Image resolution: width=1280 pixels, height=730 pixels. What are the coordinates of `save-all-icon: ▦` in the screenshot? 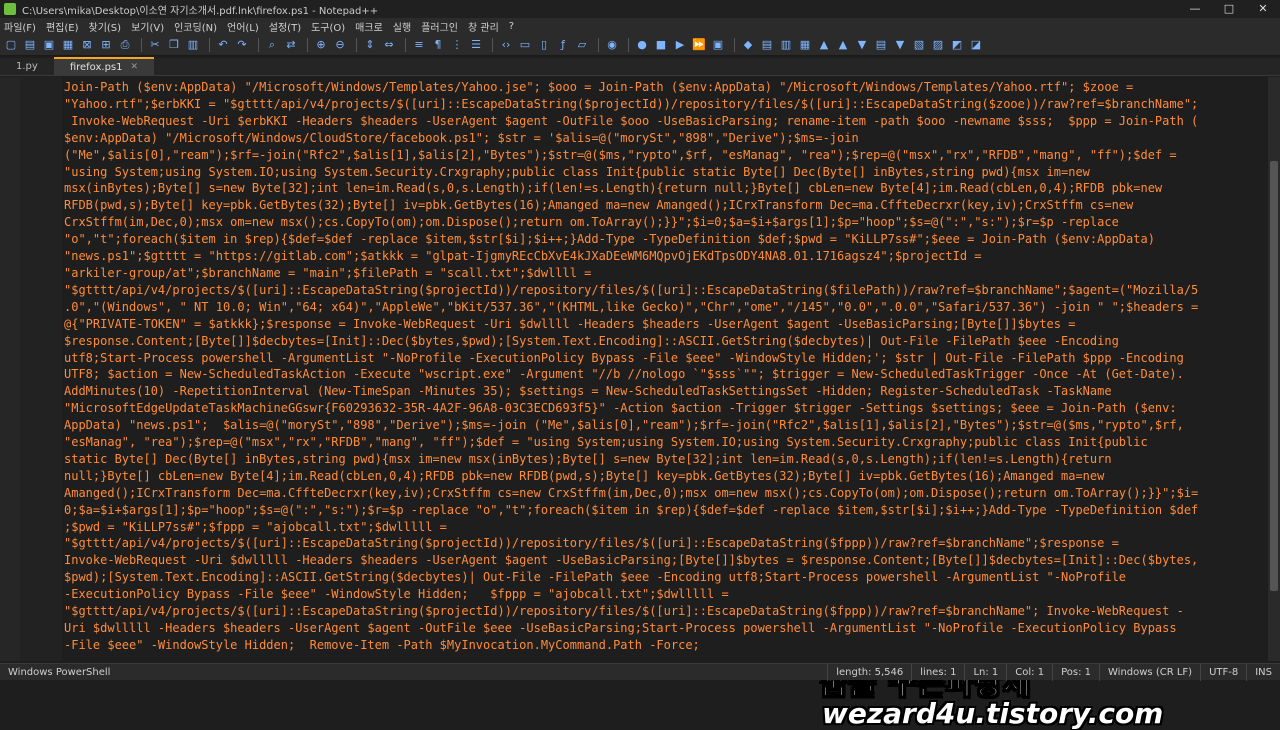 It's located at (68, 45).